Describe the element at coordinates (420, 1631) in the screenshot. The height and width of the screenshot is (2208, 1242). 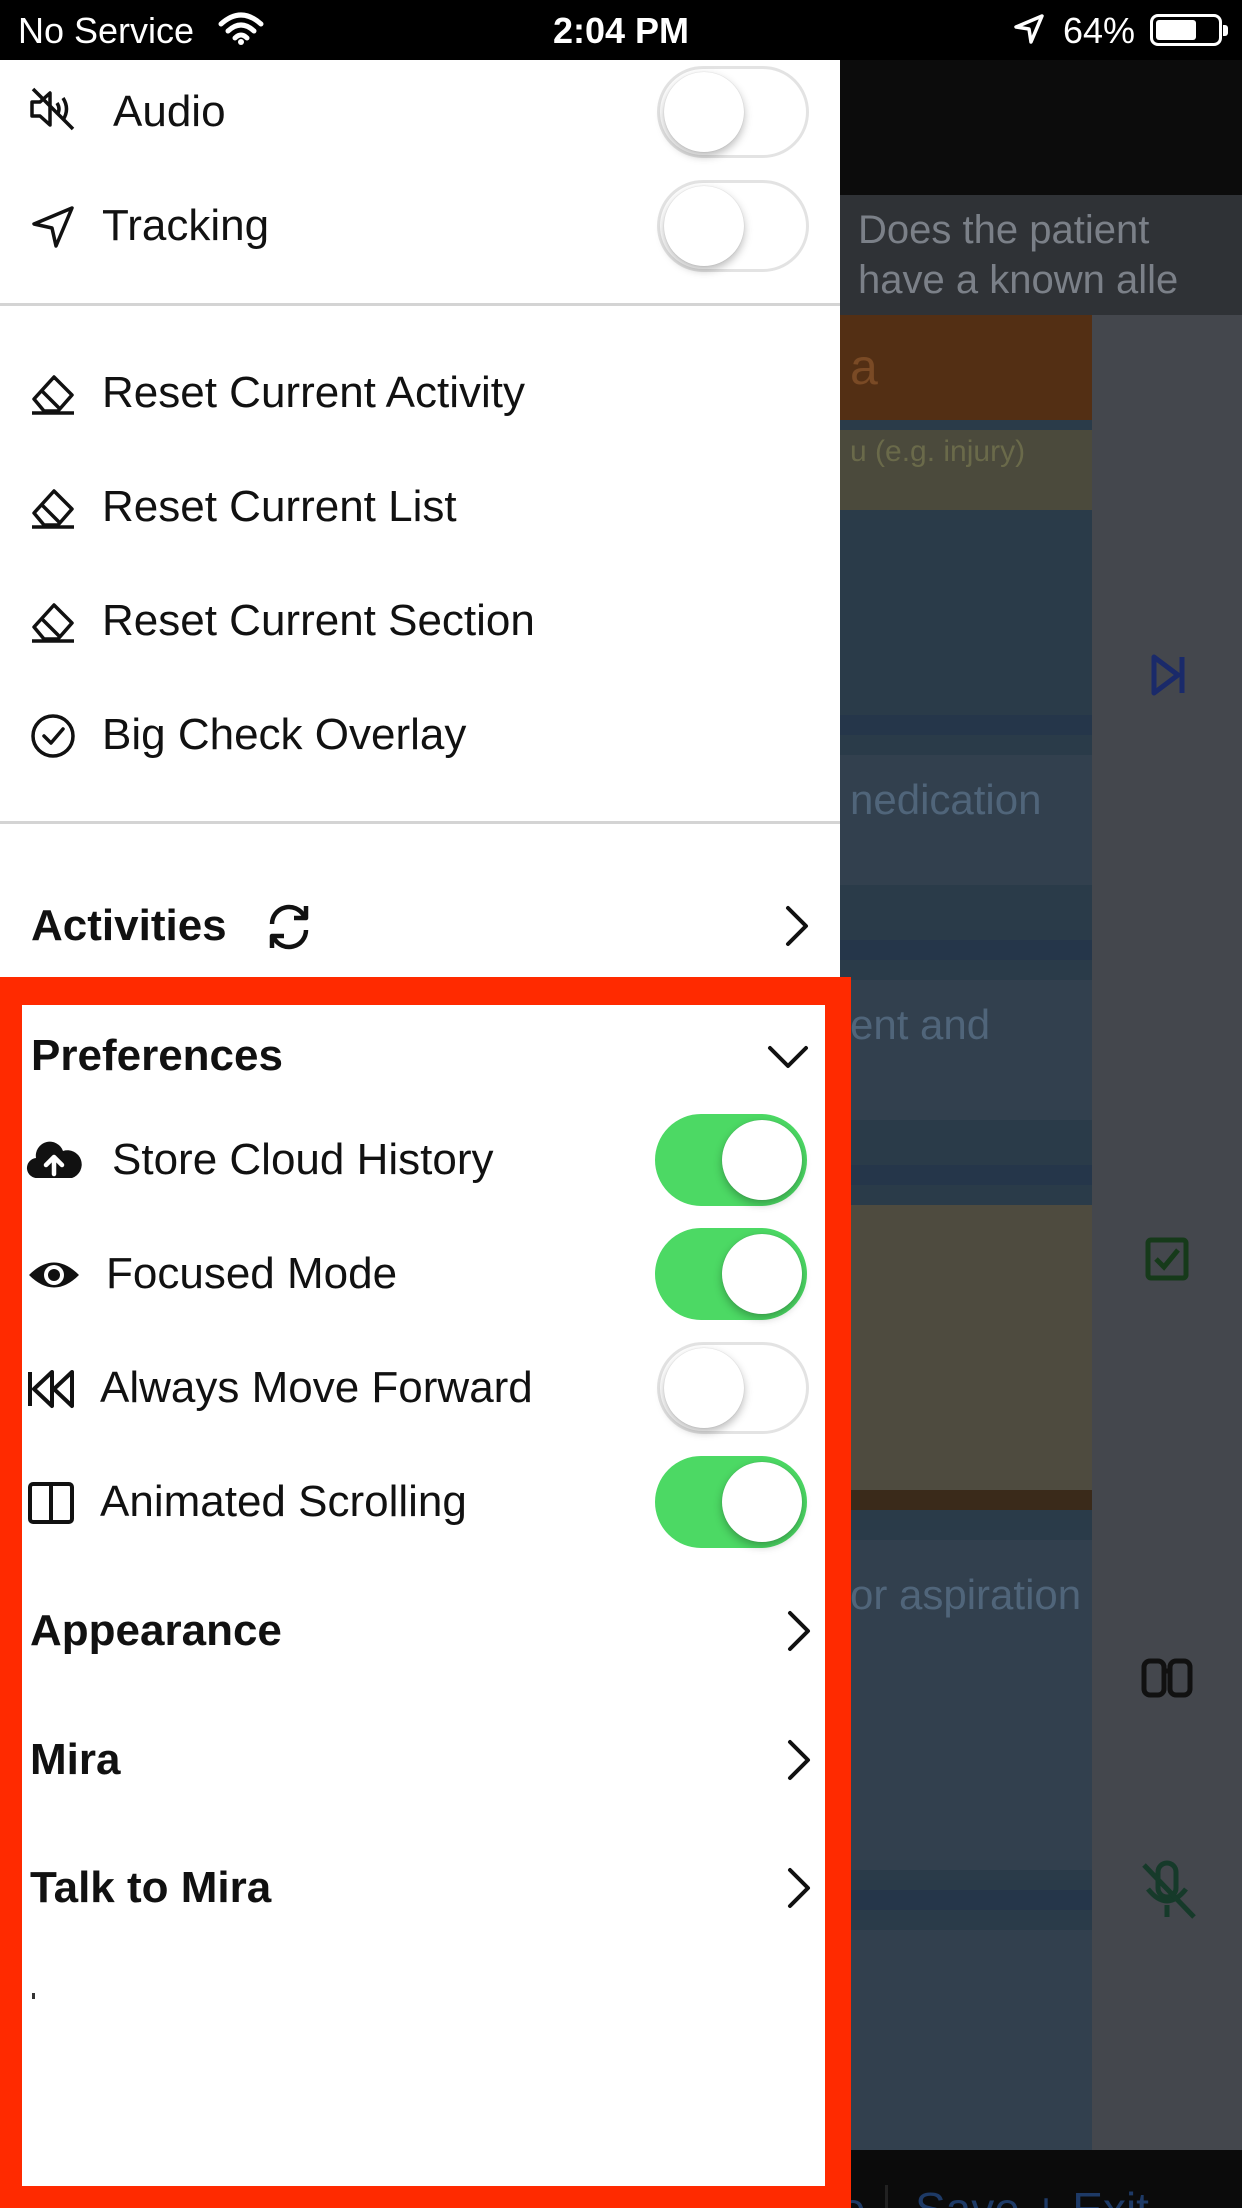
I see `appearance-row: Appearance` at that location.